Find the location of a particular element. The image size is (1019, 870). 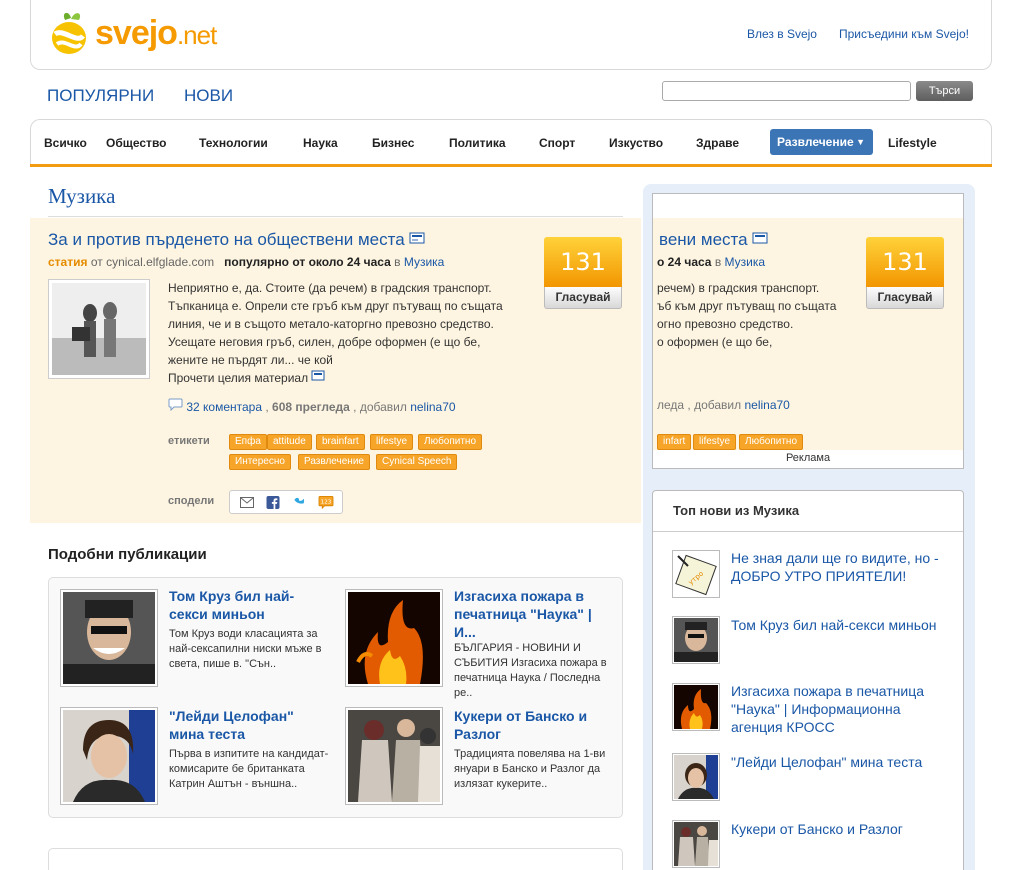

chevron-down-icon: ▼ is located at coordinates (860, 142).